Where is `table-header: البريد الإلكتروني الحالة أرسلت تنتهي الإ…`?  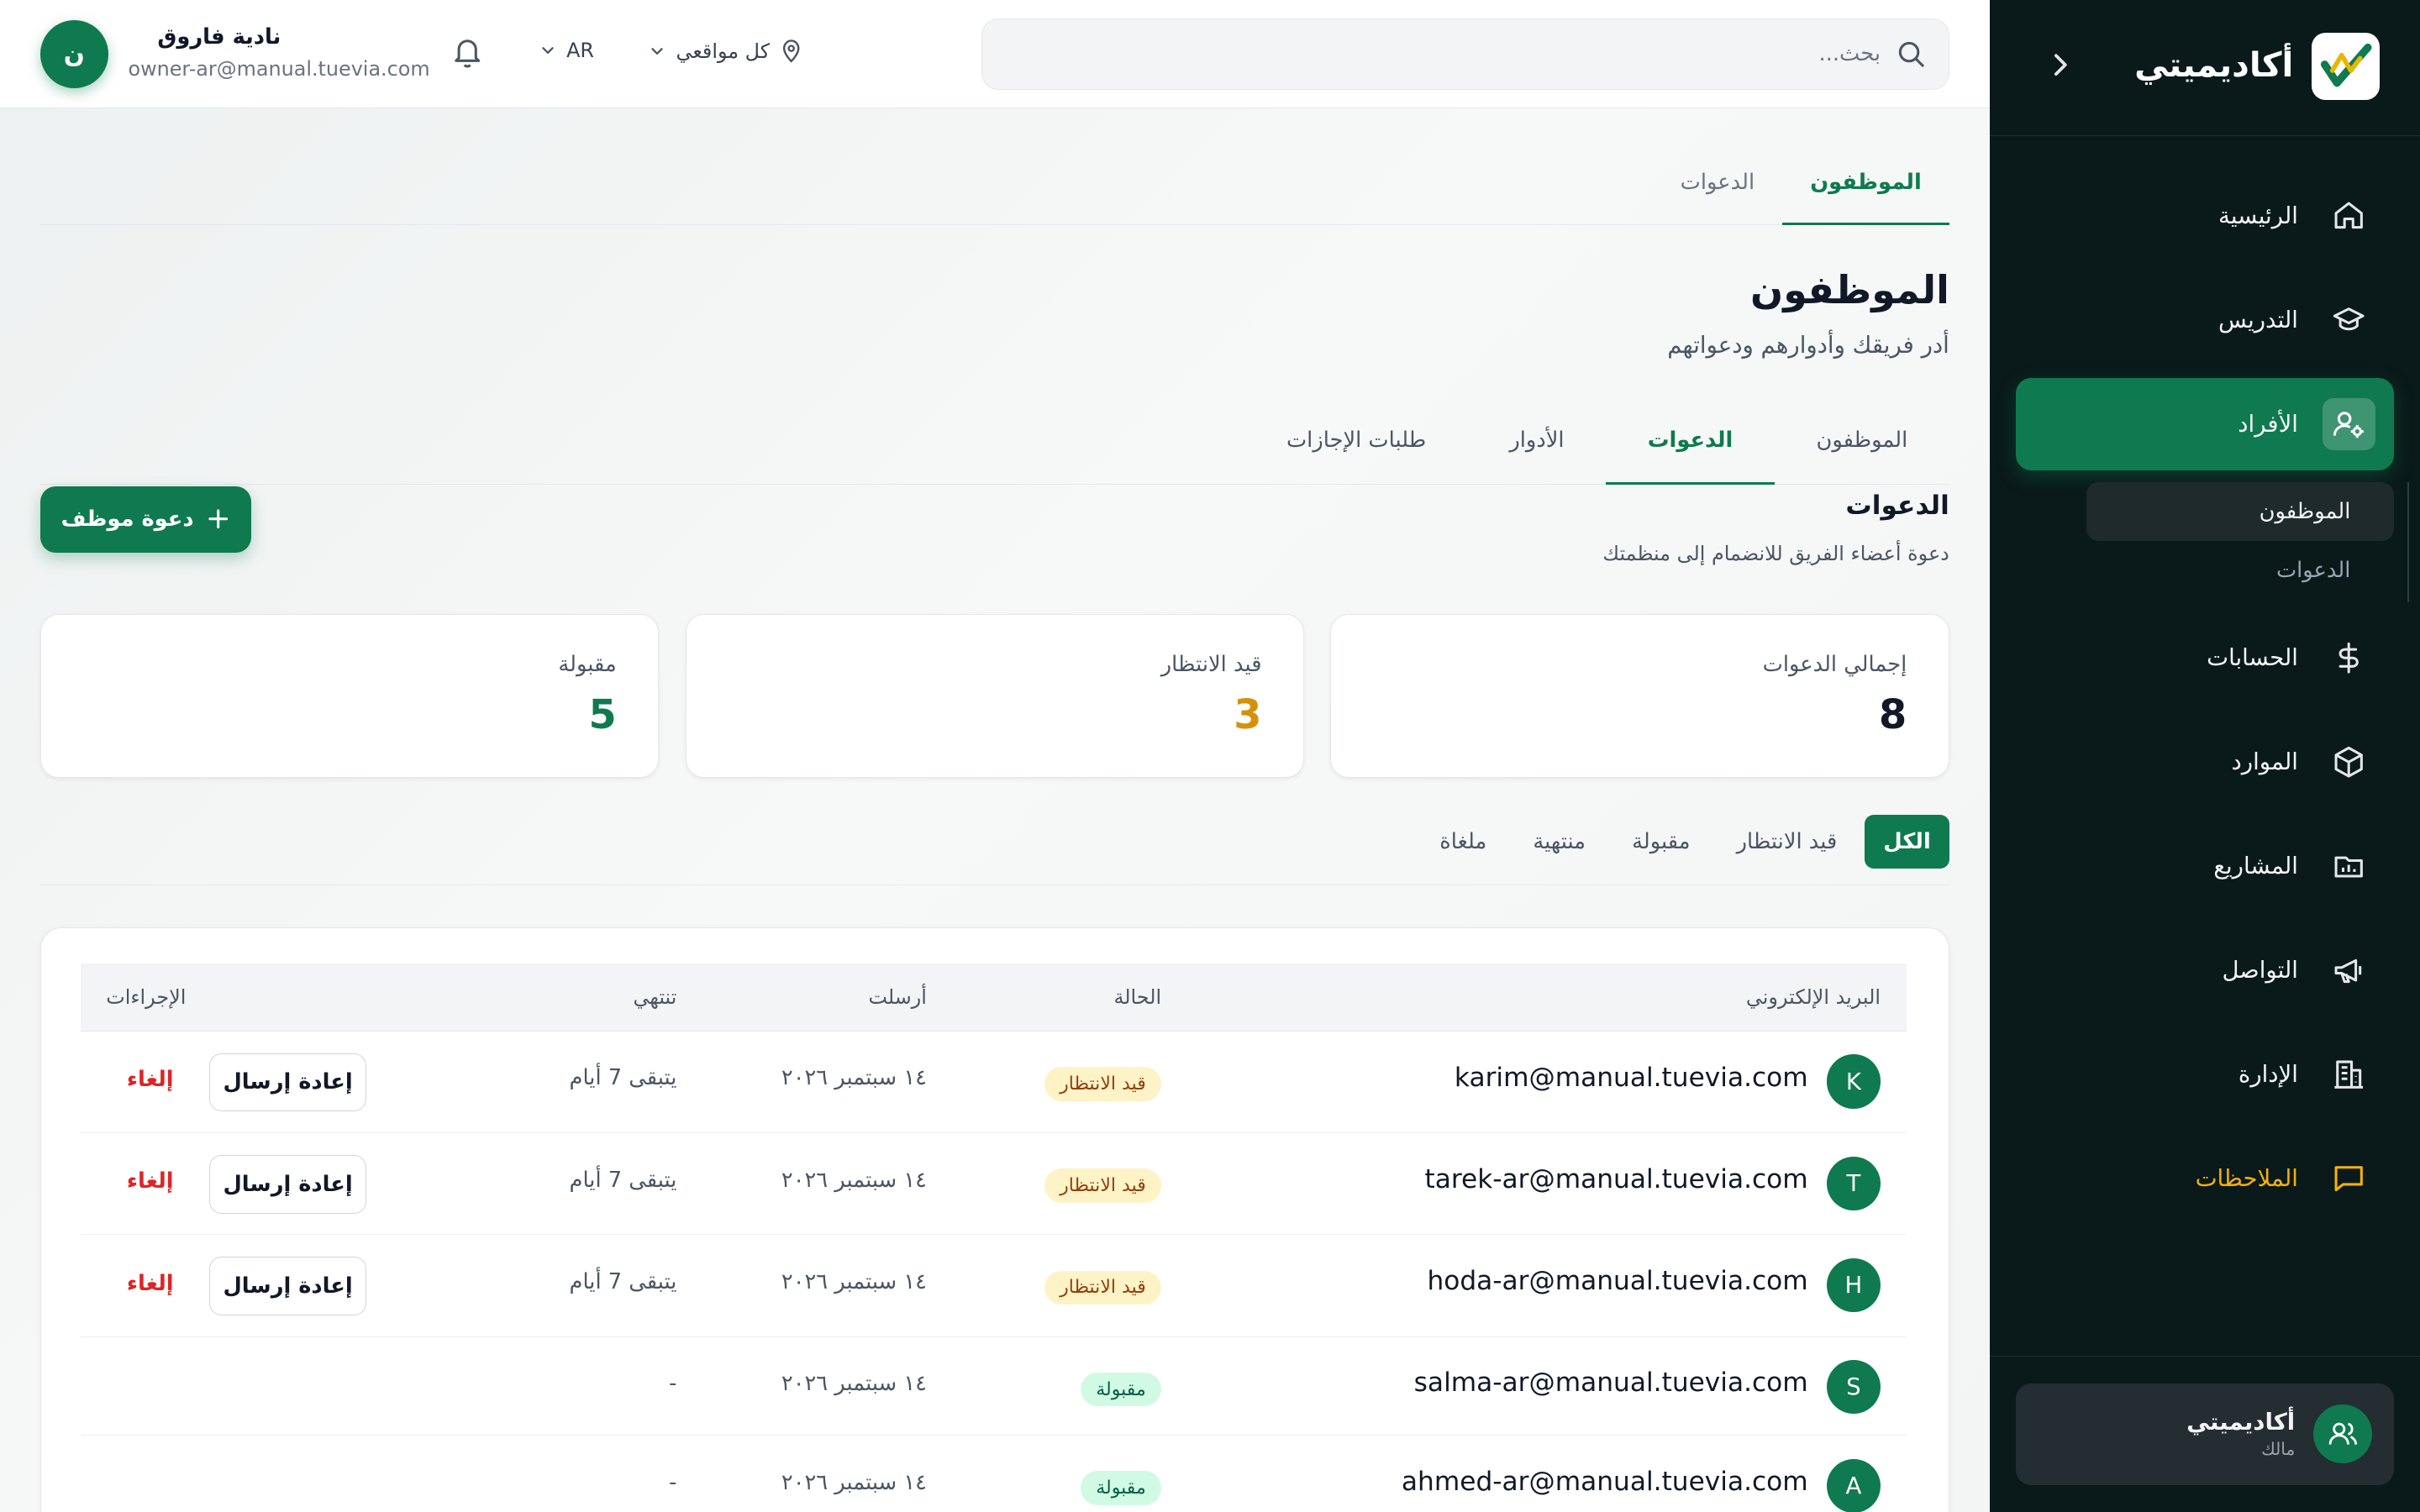
table-header: البريد الإلكتروني الحالة أرسلت تنتهي الإ… is located at coordinates (994, 997).